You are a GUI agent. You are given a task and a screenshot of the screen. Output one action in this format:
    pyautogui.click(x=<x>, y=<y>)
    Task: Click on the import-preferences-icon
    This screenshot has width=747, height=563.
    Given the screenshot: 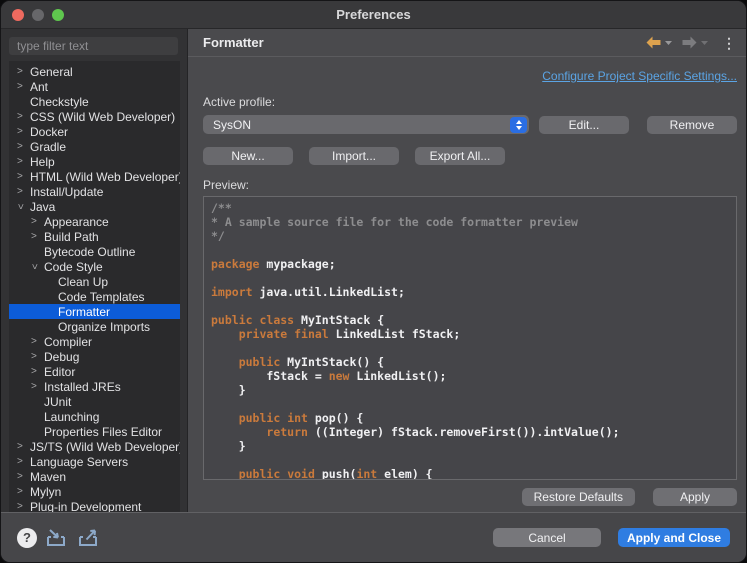 What is the action you would take?
    pyautogui.click(x=57, y=537)
    